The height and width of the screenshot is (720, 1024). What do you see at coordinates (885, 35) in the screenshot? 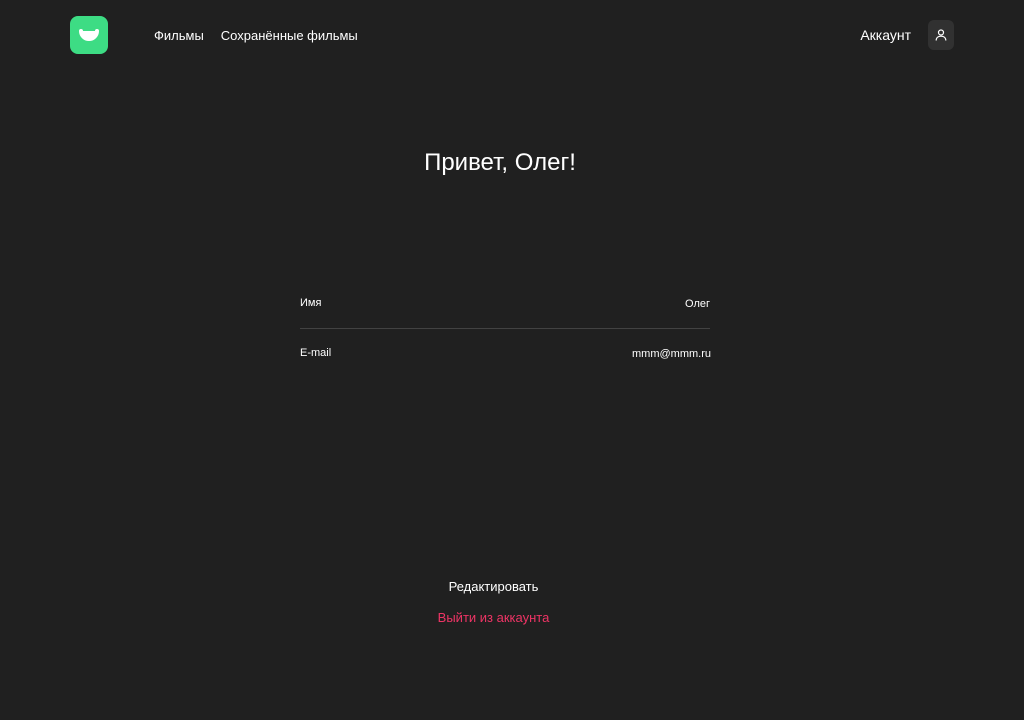
I see `account-label: Аккаунт` at bounding box center [885, 35].